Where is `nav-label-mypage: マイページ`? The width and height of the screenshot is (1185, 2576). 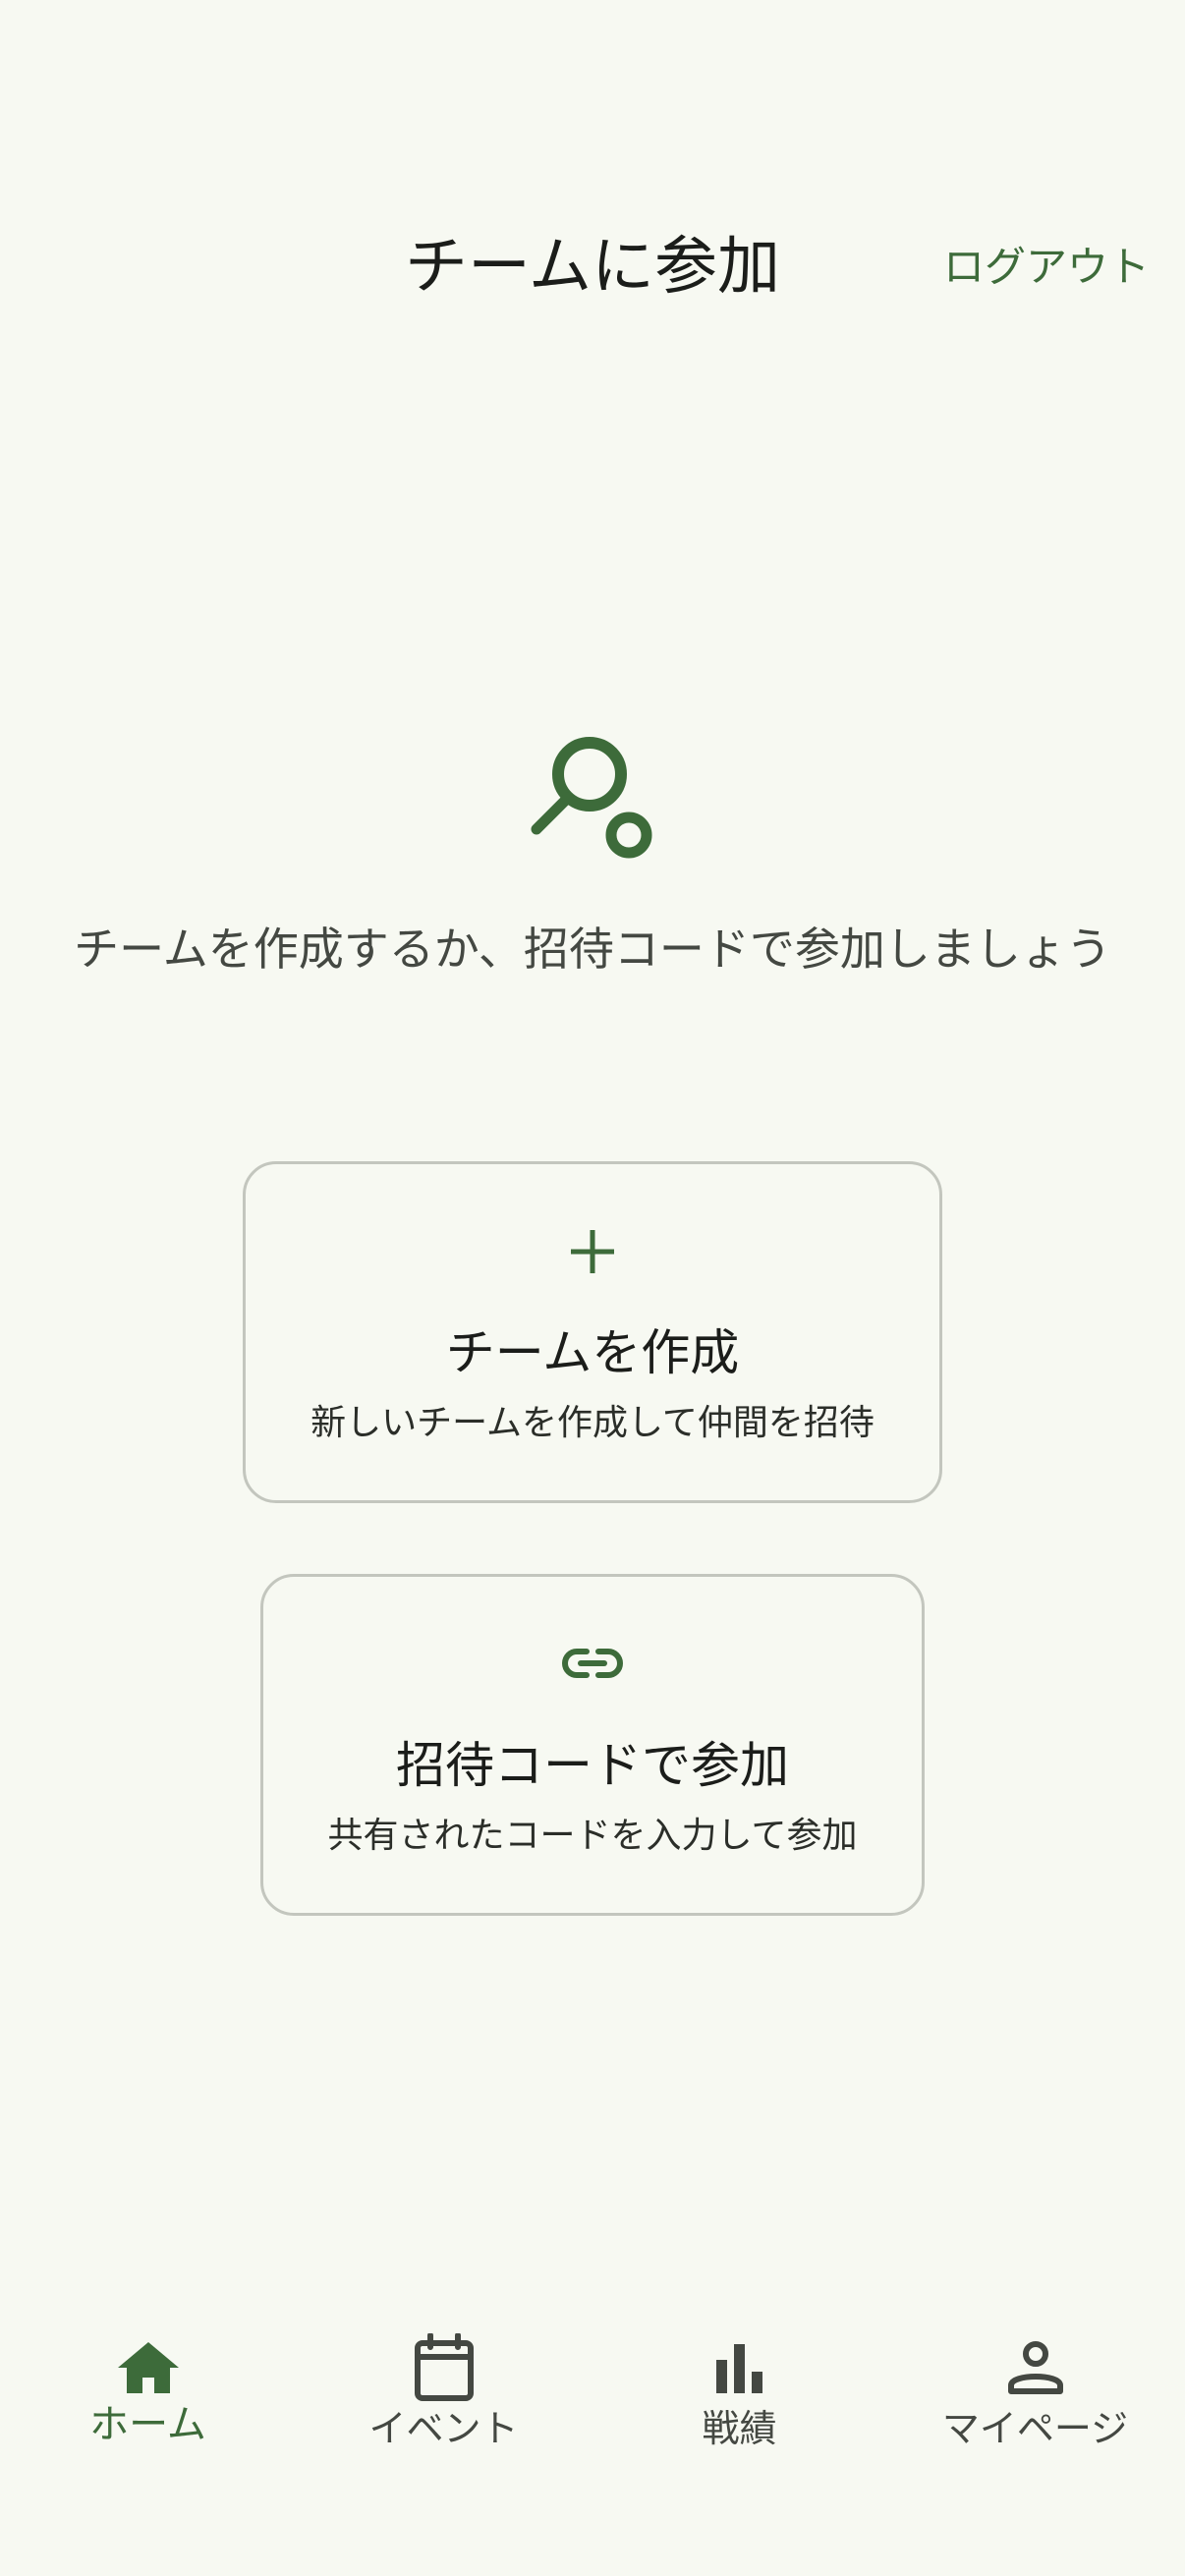
nav-label-mypage: マイページ is located at coordinates (1035, 2428).